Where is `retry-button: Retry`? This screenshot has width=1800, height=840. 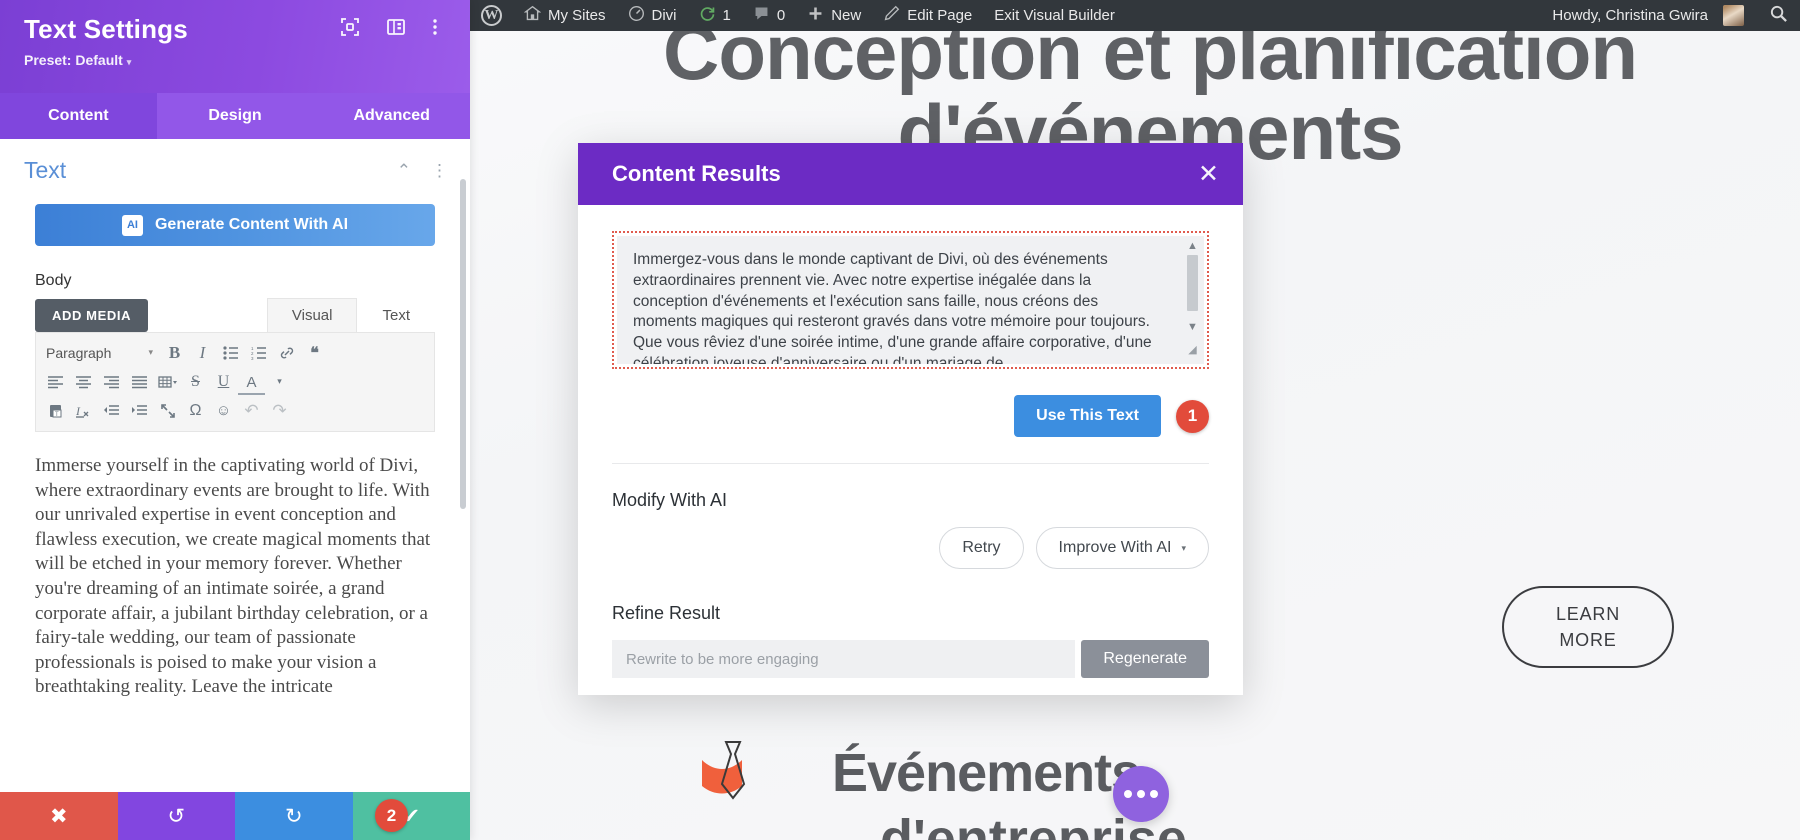 retry-button: Retry is located at coordinates (981, 548).